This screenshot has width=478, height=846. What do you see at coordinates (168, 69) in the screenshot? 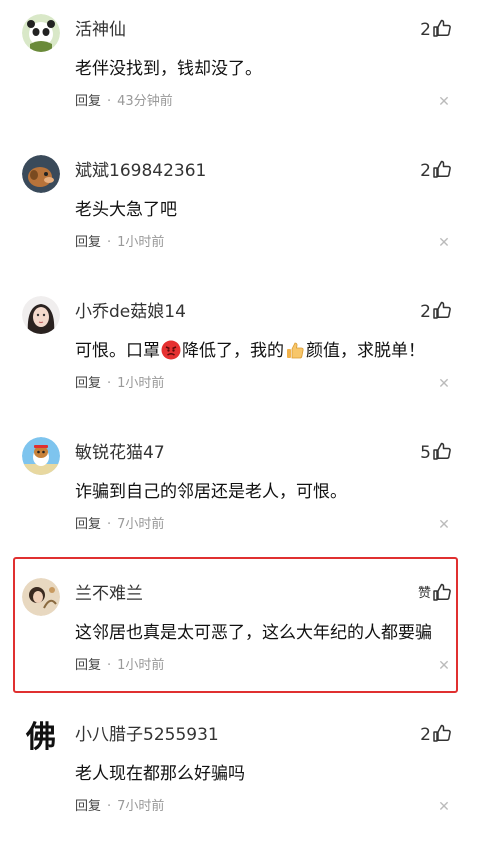
I see `comment-text: 老伴没找到，钱却没了。` at bounding box center [168, 69].